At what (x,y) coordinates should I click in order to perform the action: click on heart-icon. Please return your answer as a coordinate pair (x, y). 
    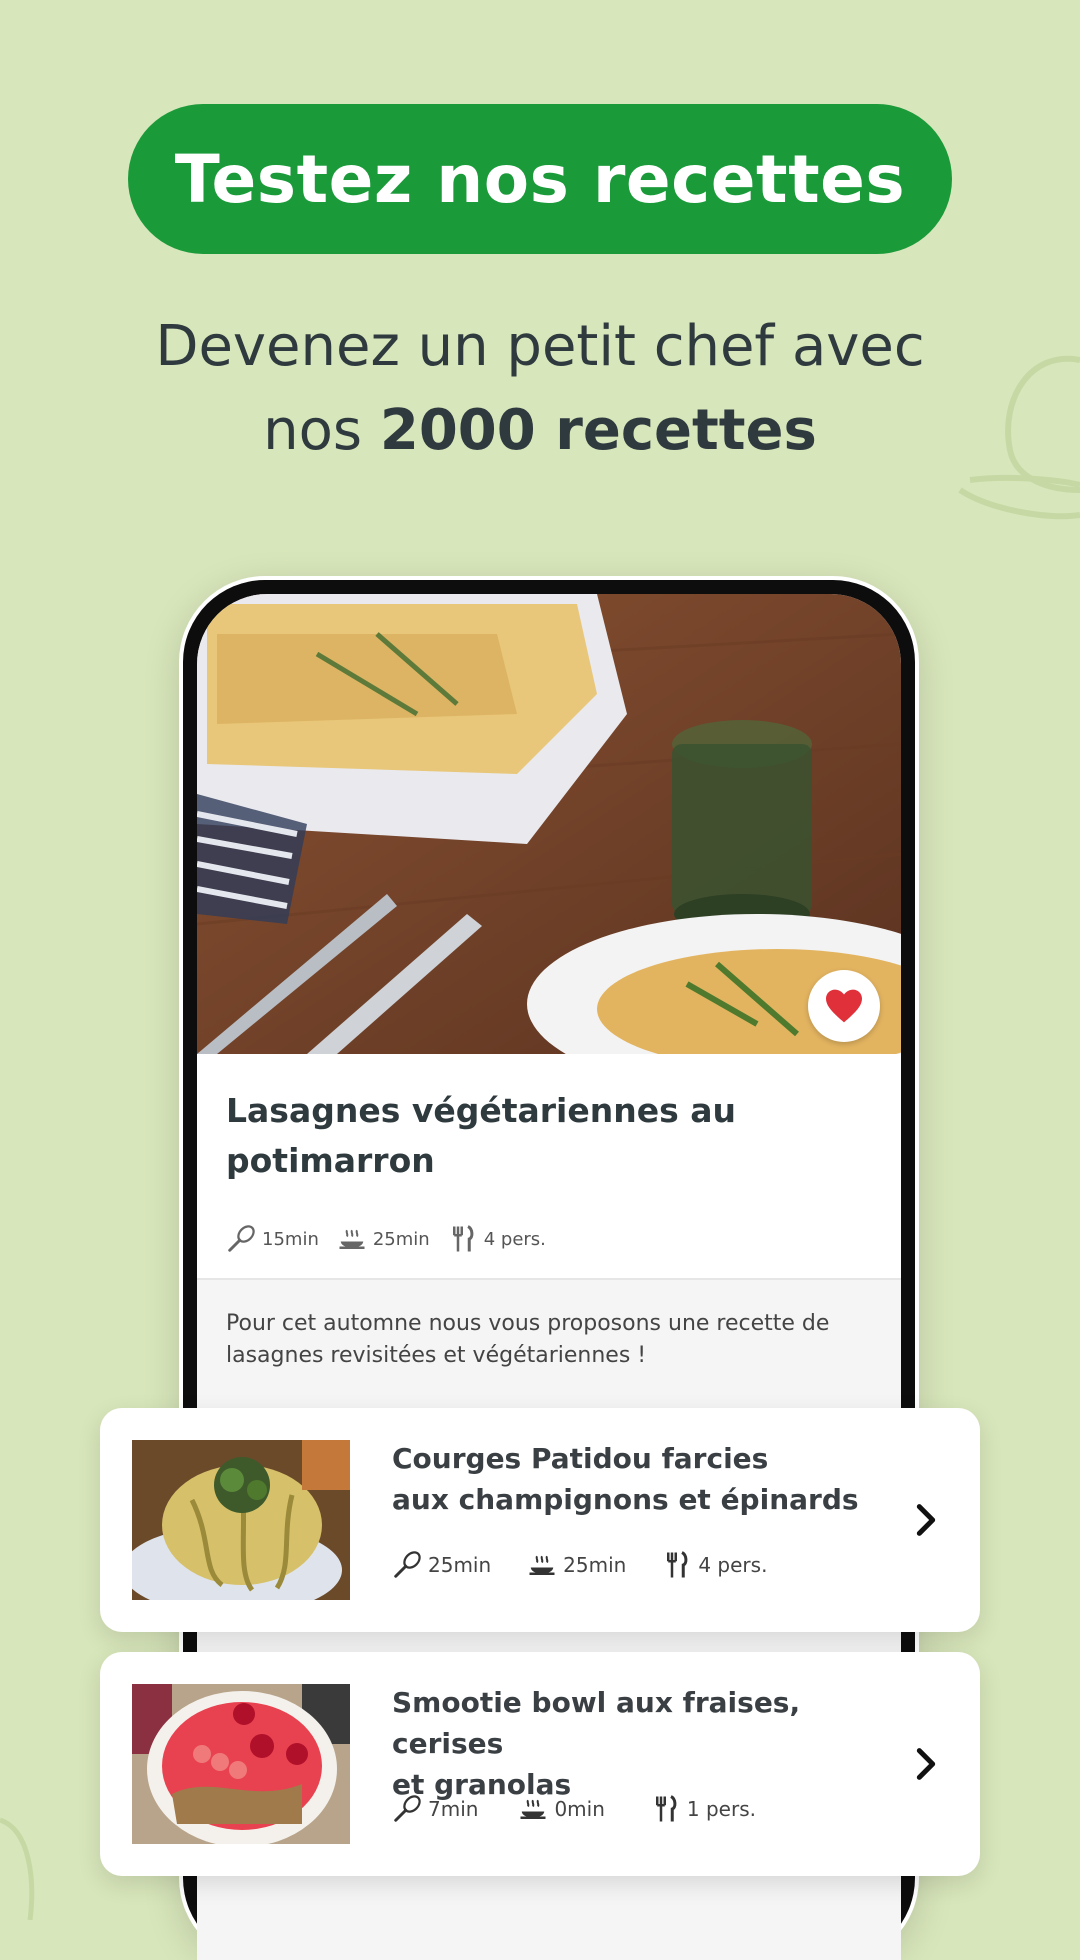
    Looking at the image, I should click on (844, 1006).